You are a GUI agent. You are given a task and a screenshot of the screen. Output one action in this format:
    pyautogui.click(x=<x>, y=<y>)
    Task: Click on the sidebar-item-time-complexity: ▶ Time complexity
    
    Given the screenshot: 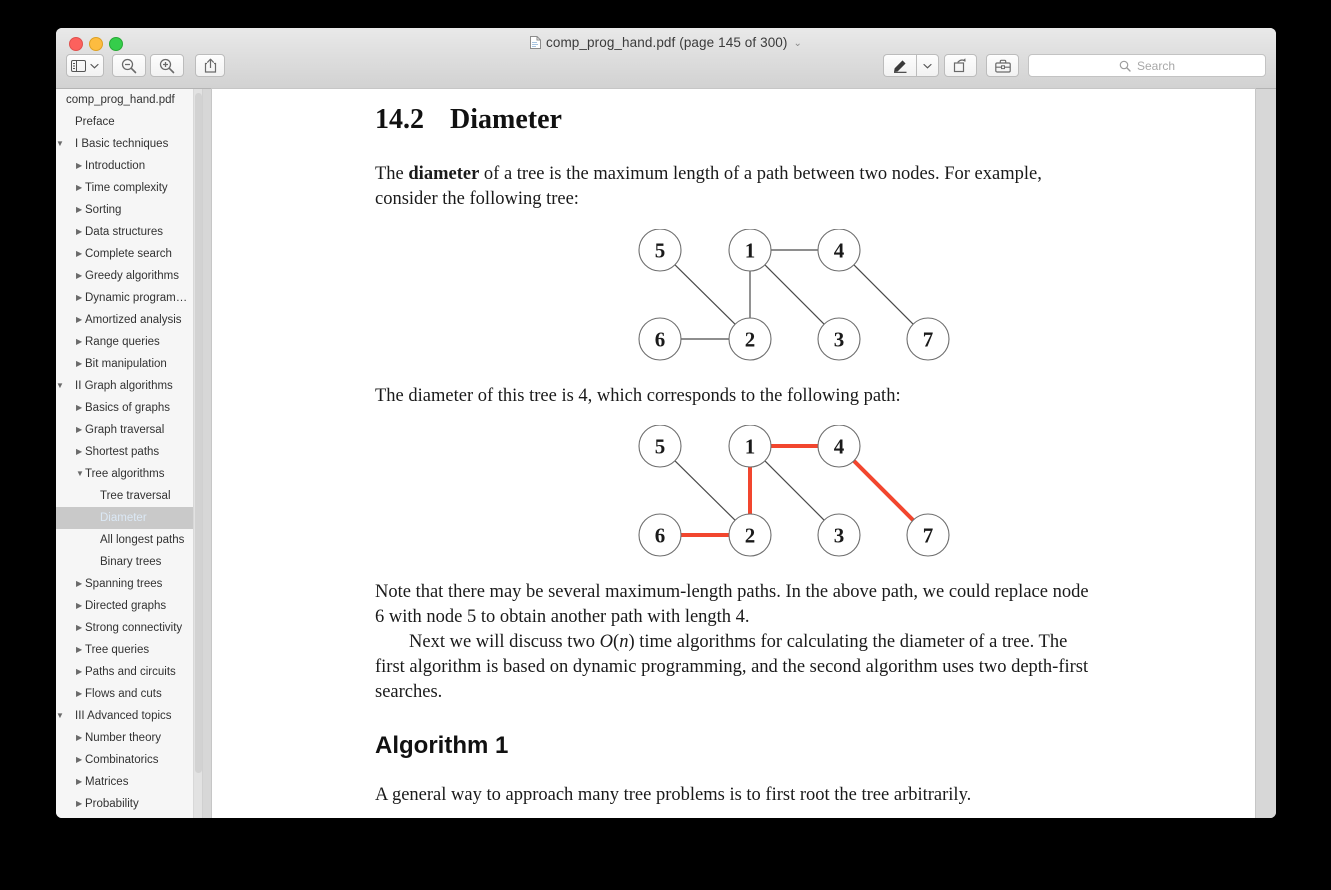 What is the action you would take?
    pyautogui.click(x=129, y=188)
    